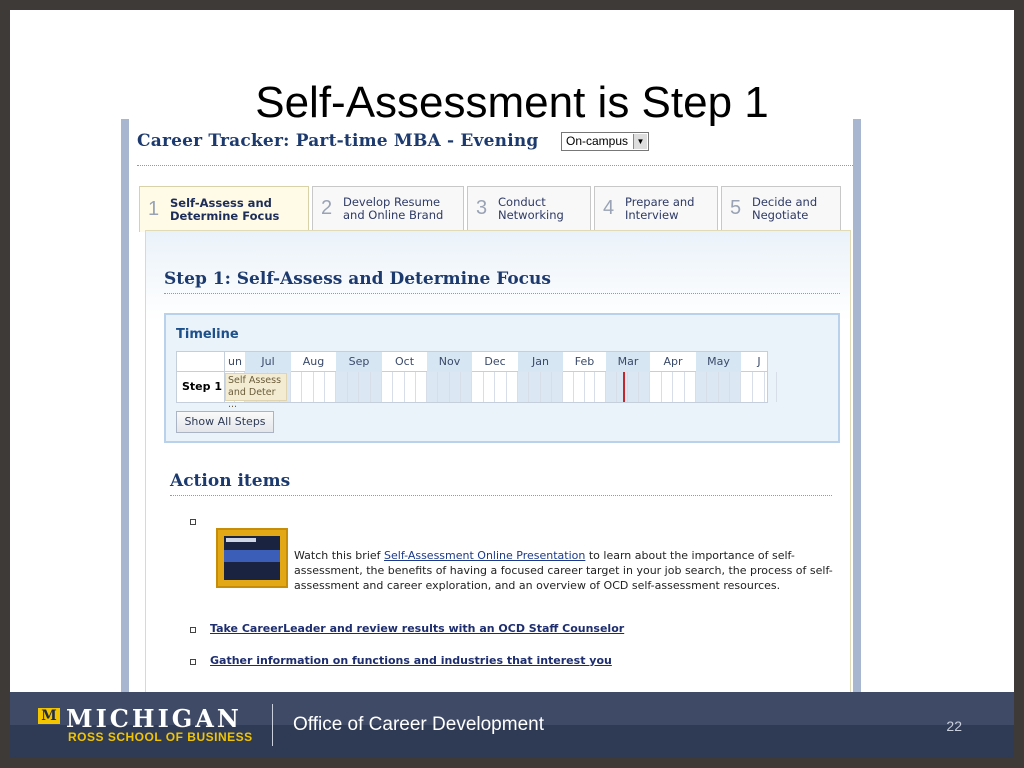 The image size is (1024, 768). Describe the element at coordinates (202, 386) in the screenshot. I see `timeline-row-label: Step 1` at that location.